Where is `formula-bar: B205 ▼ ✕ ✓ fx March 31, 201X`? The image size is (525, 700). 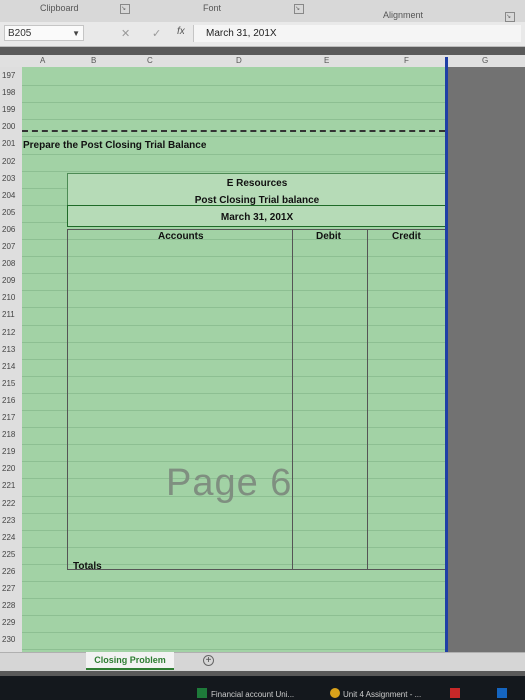 formula-bar: B205 ▼ ✕ ✓ fx March 31, 201X is located at coordinates (262, 34).